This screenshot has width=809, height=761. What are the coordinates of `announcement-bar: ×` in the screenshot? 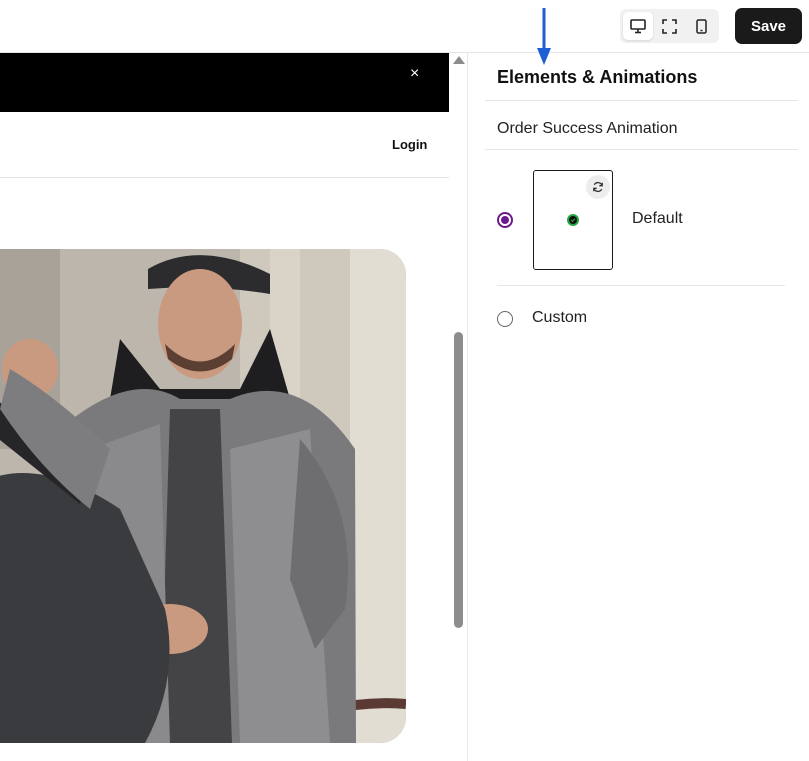 It's located at (224, 82).